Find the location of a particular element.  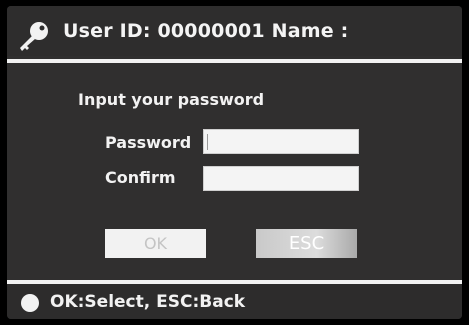

header-title: User ID: 00000001 Name : is located at coordinates (206, 31).